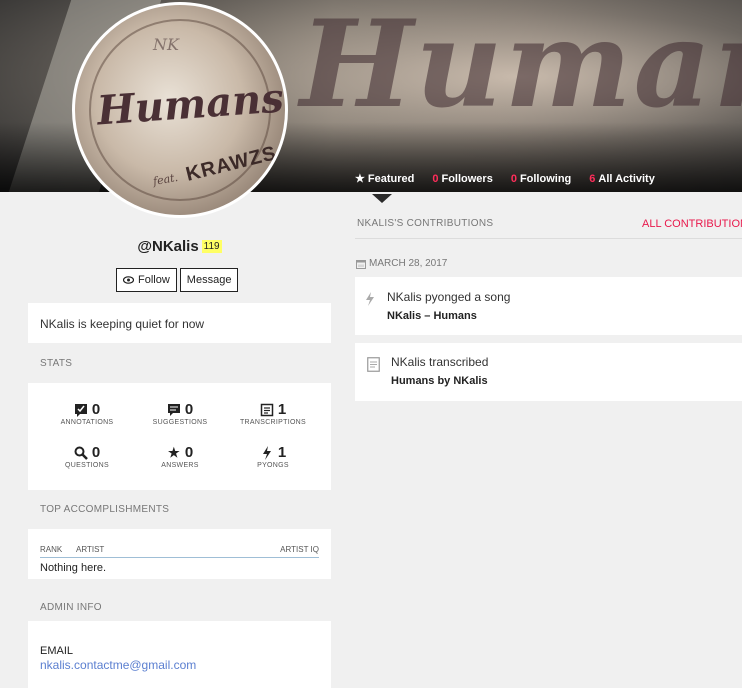  Describe the element at coordinates (122, 324) in the screenshot. I see `bio-text: NKalis is keeping quiet for now` at that location.